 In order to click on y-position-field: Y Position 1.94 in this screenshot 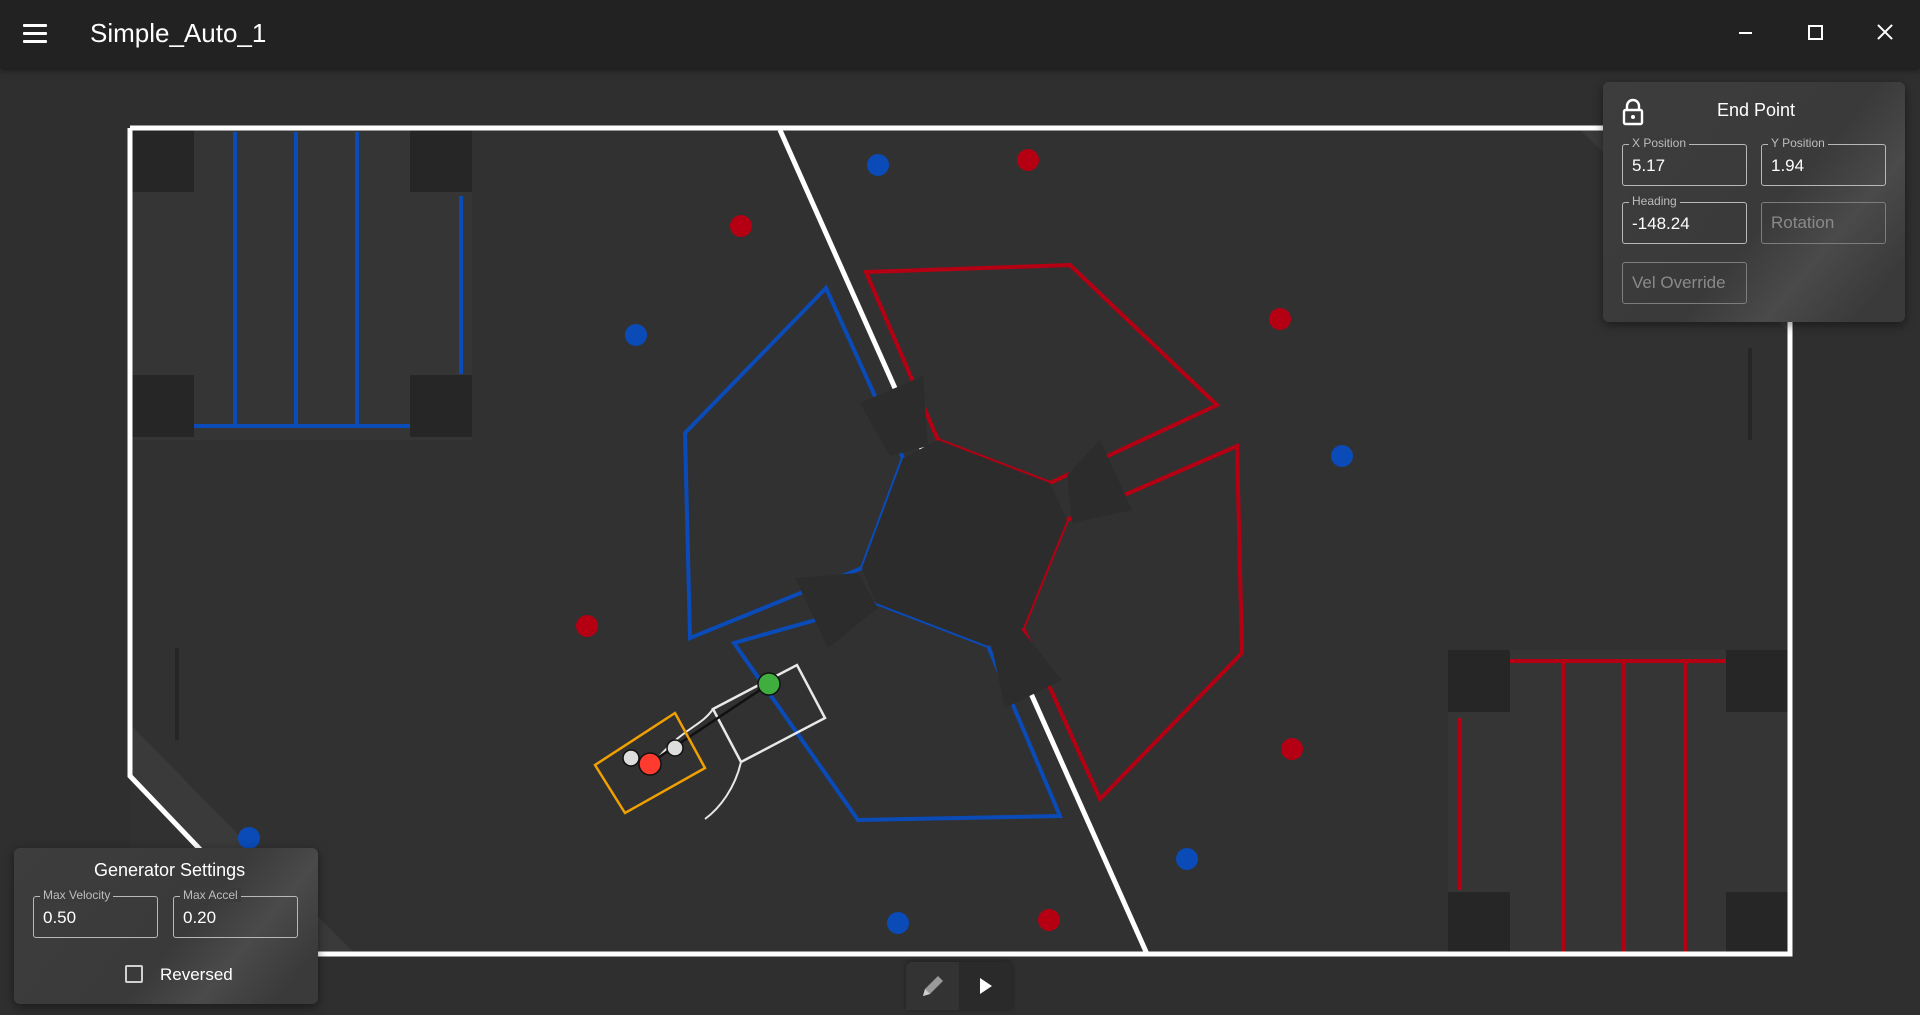, I will do `click(1823, 161)`.